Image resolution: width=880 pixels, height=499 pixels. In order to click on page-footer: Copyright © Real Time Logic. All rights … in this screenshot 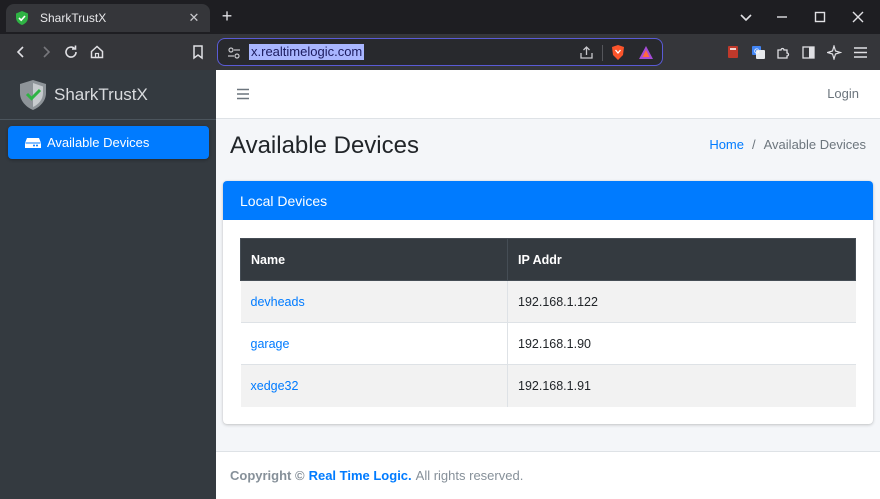, I will do `click(548, 475)`.